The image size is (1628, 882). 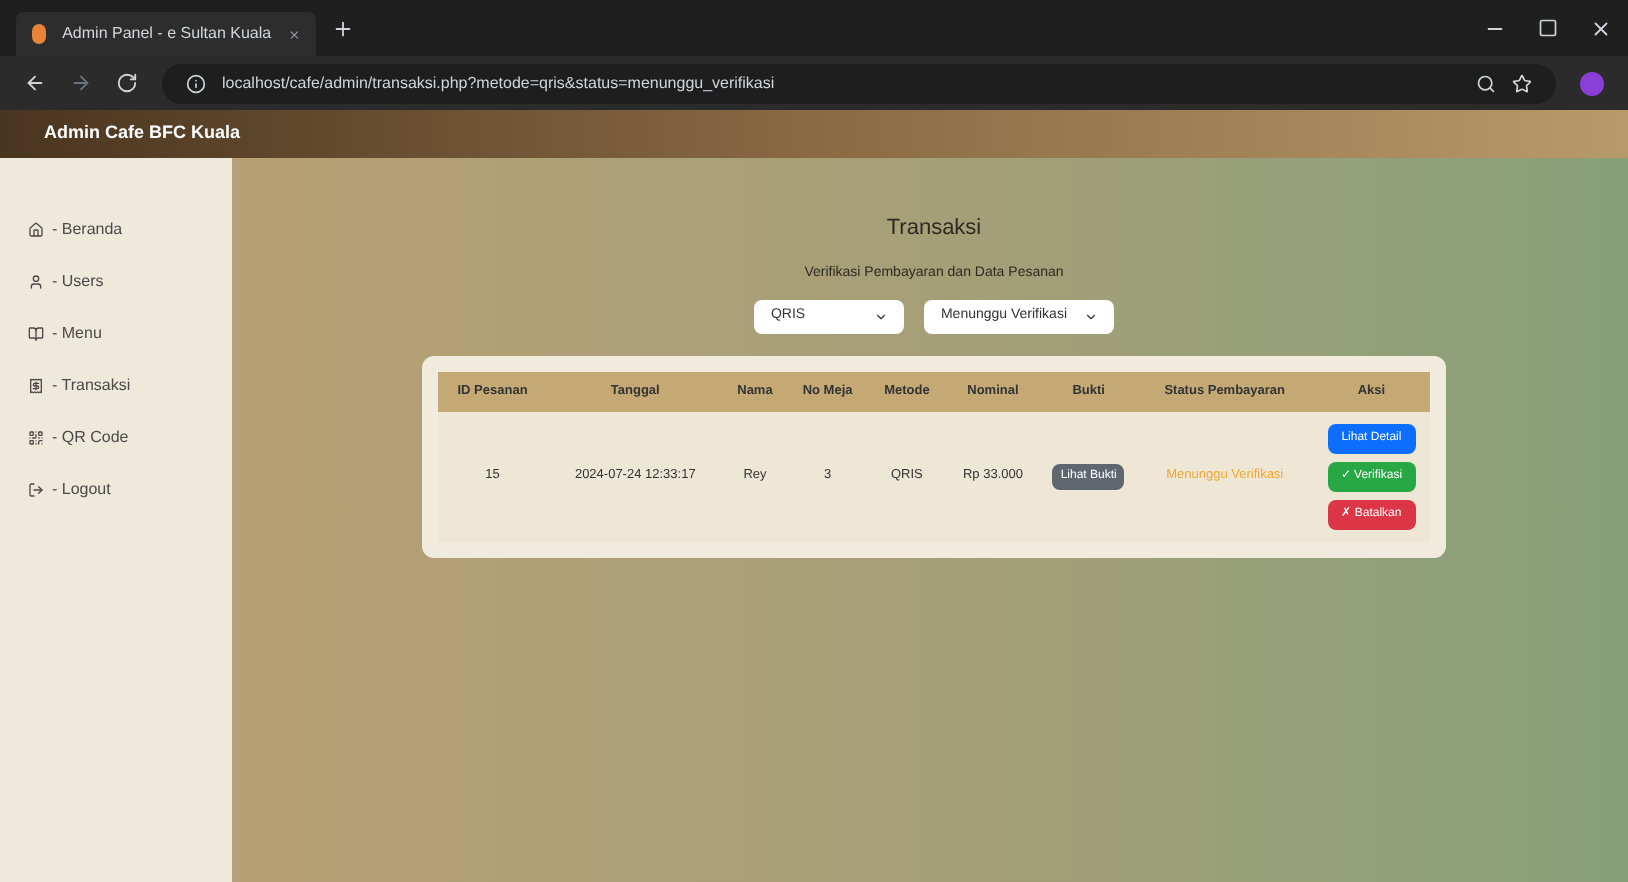 I want to click on browser-tab: Admin Panel - e Sultan Kuala, so click(x=166, y=34).